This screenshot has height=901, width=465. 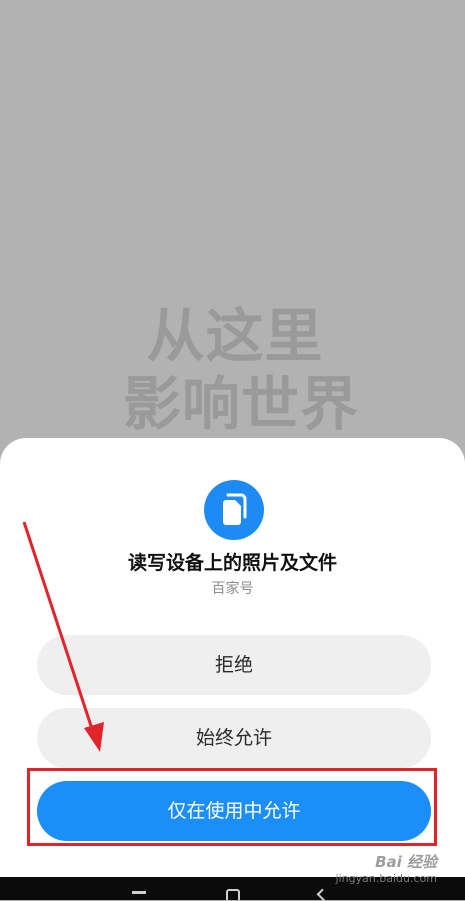 I want to click on back-icon, so click(x=323, y=894).